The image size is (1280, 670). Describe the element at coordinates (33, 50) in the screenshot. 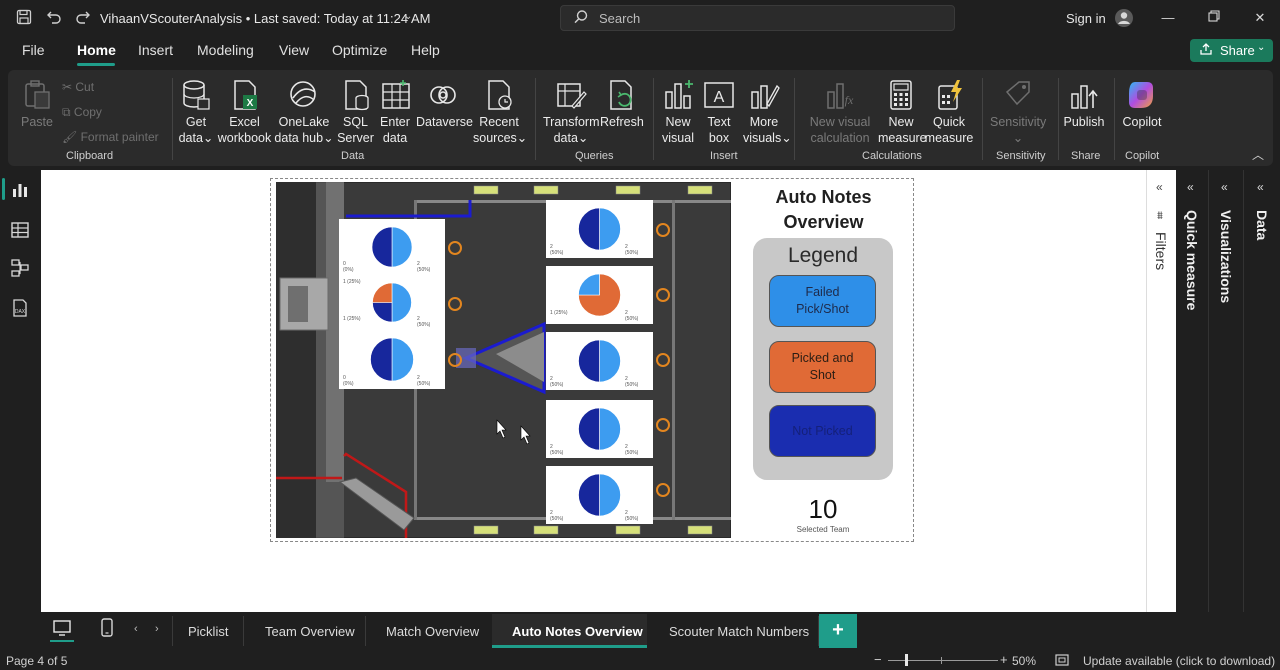

I see `menu-file: File` at that location.